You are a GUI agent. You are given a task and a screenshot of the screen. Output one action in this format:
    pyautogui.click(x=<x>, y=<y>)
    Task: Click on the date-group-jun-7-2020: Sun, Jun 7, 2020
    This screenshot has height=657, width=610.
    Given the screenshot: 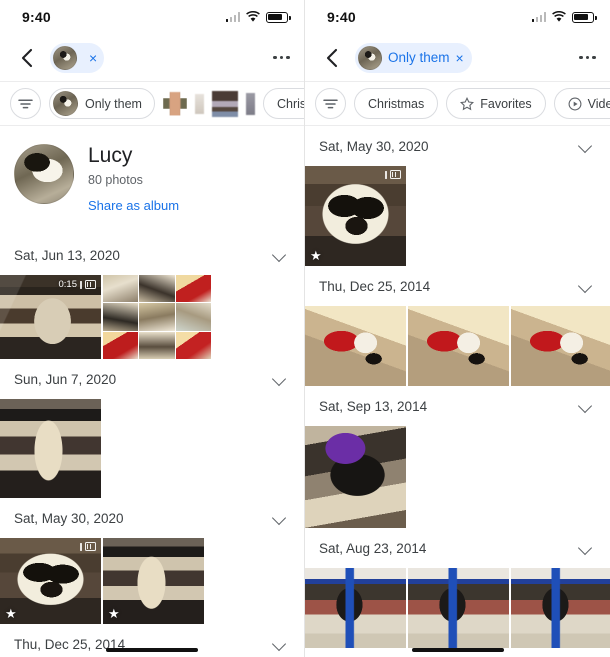 What is the action you would take?
    pyautogui.click(x=152, y=429)
    